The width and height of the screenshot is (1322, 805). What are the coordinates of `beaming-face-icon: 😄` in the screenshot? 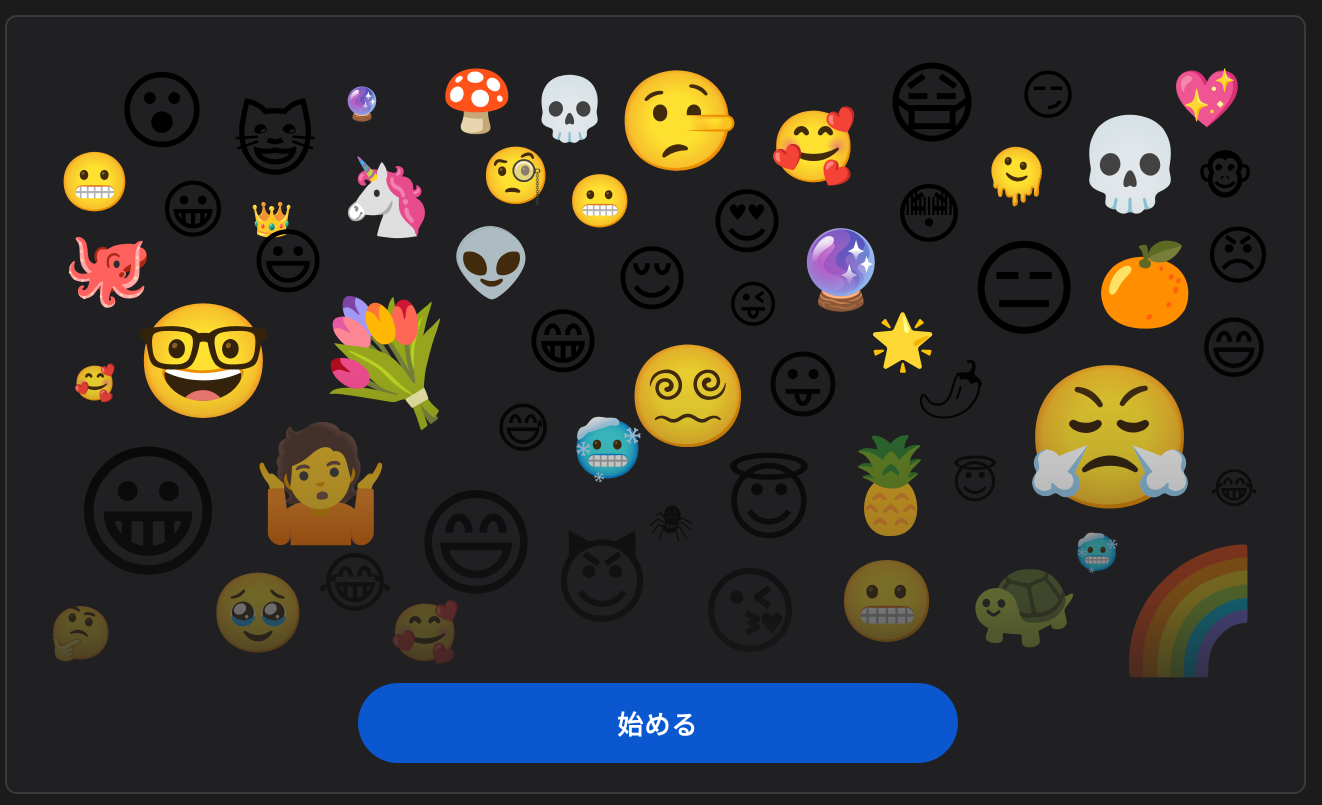 It's located at (476, 544).